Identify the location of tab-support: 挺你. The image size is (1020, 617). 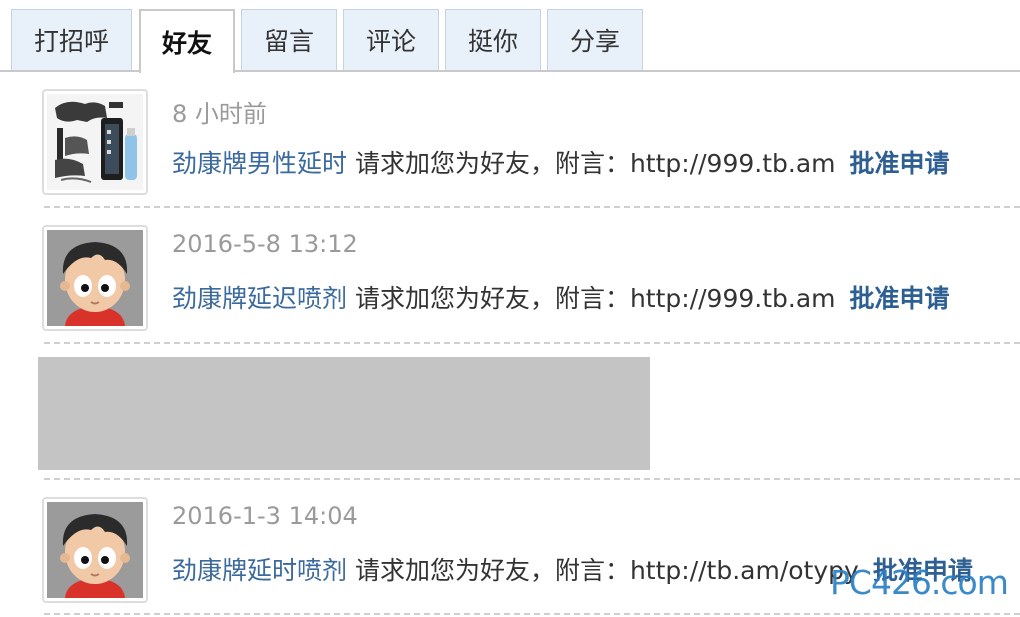
(493, 39).